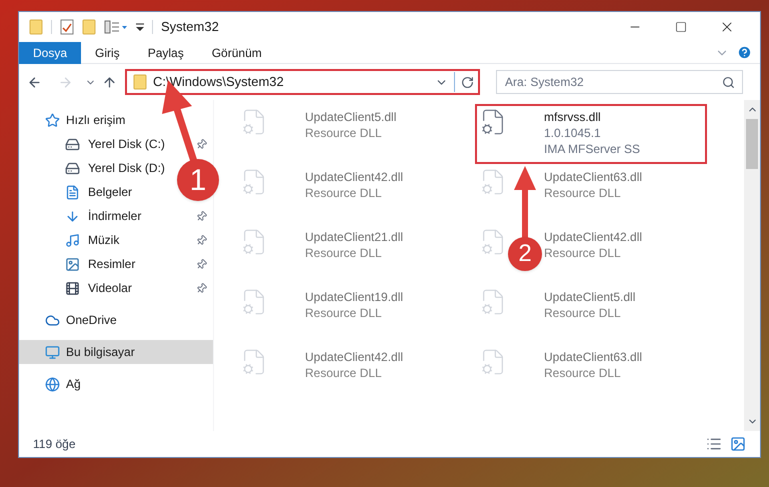 This screenshot has height=487, width=769. I want to click on ribbon-tab: Paylaş, so click(166, 53).